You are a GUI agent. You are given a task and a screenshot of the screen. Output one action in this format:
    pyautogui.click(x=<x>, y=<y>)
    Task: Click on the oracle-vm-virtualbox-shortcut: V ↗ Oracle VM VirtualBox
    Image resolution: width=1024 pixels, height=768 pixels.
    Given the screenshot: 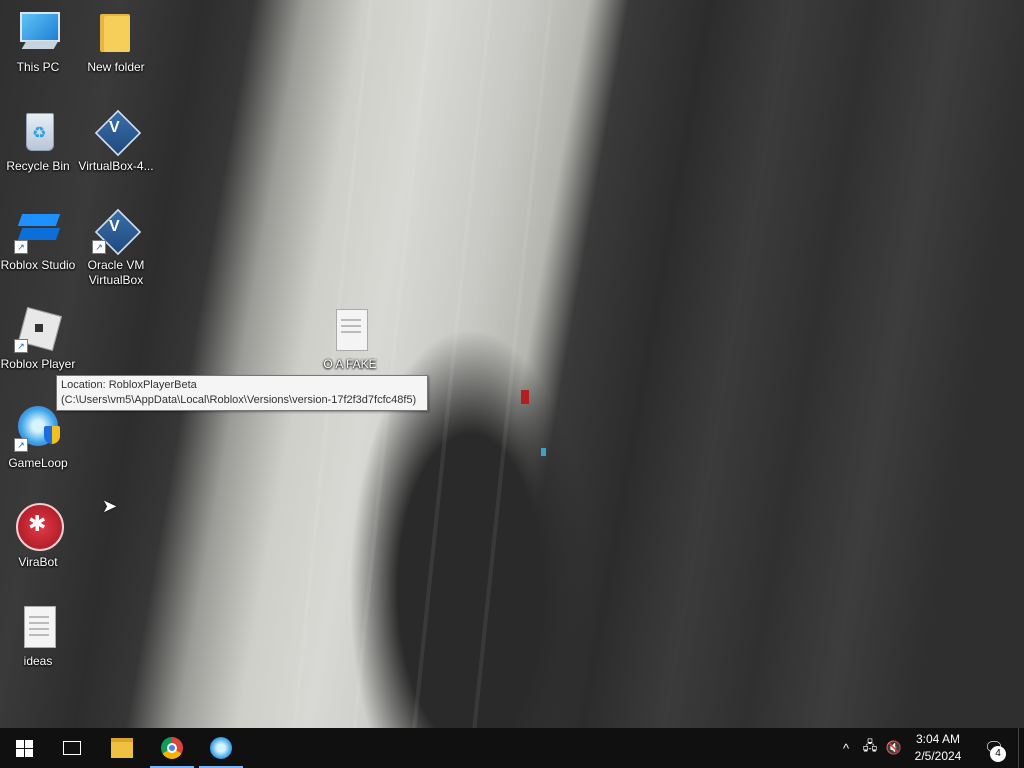 What is the action you would take?
    pyautogui.click(x=116, y=247)
    